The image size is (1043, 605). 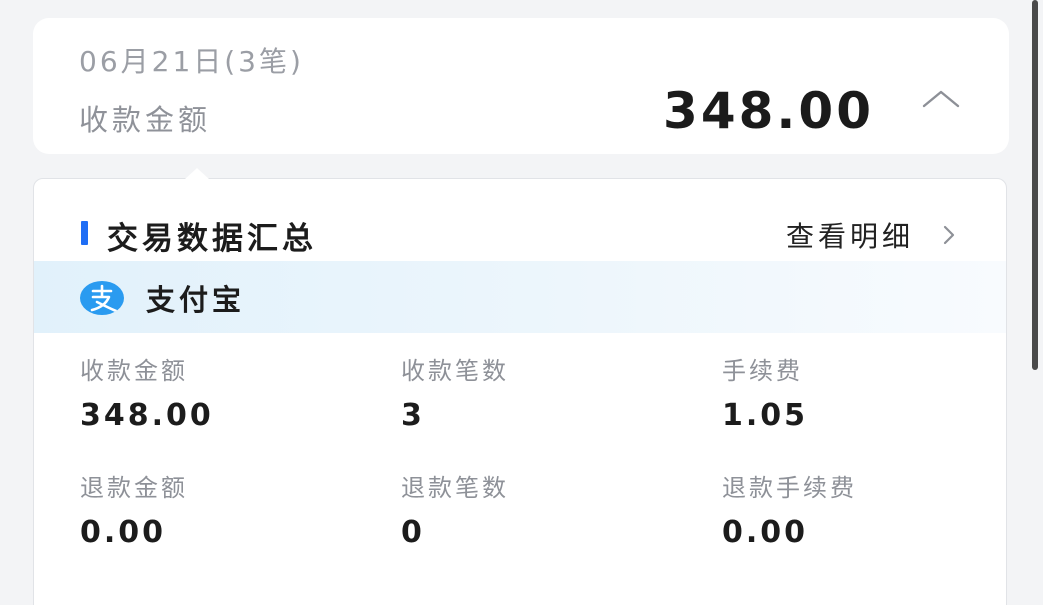 I want to click on chevron-right-icon, so click(x=949, y=235).